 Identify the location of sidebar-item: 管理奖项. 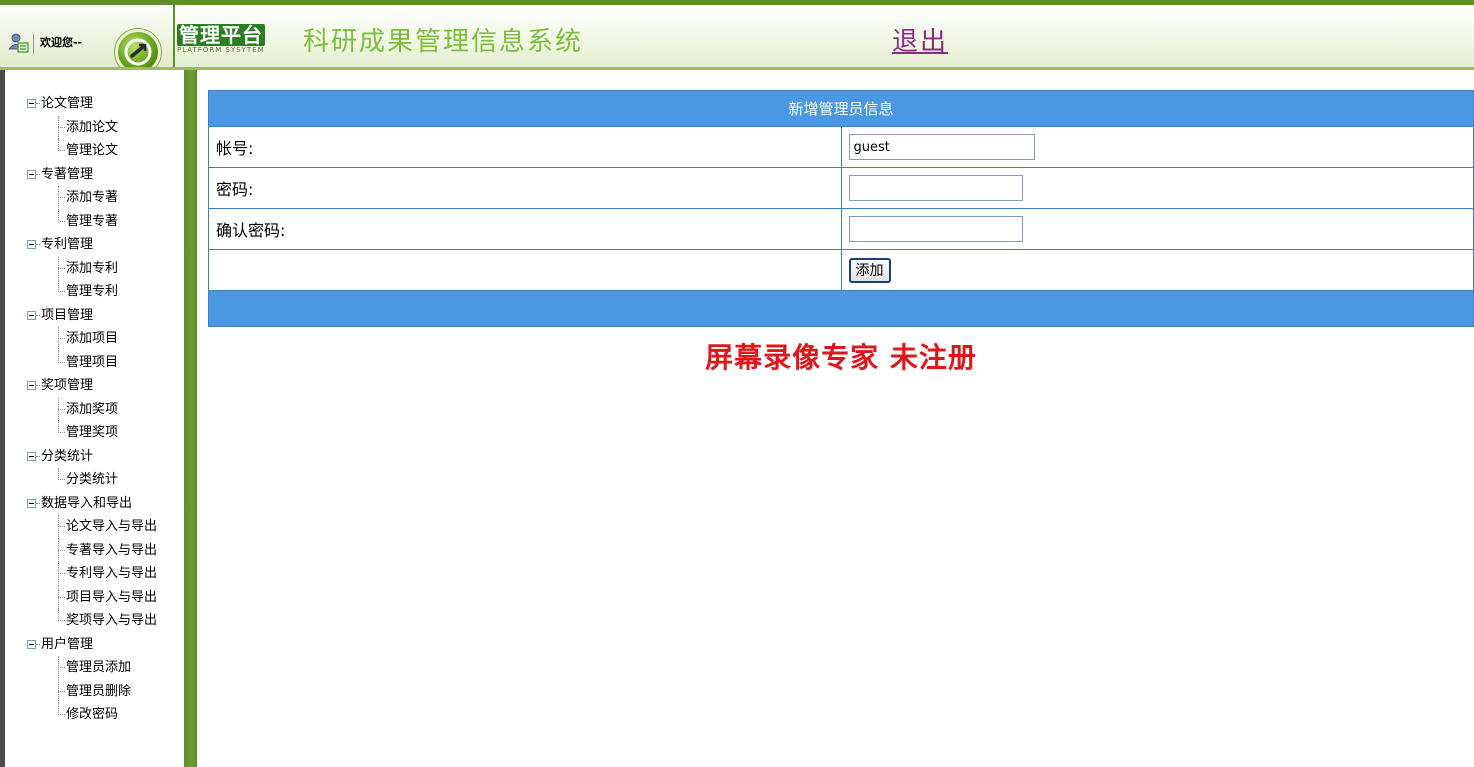
(95, 433).